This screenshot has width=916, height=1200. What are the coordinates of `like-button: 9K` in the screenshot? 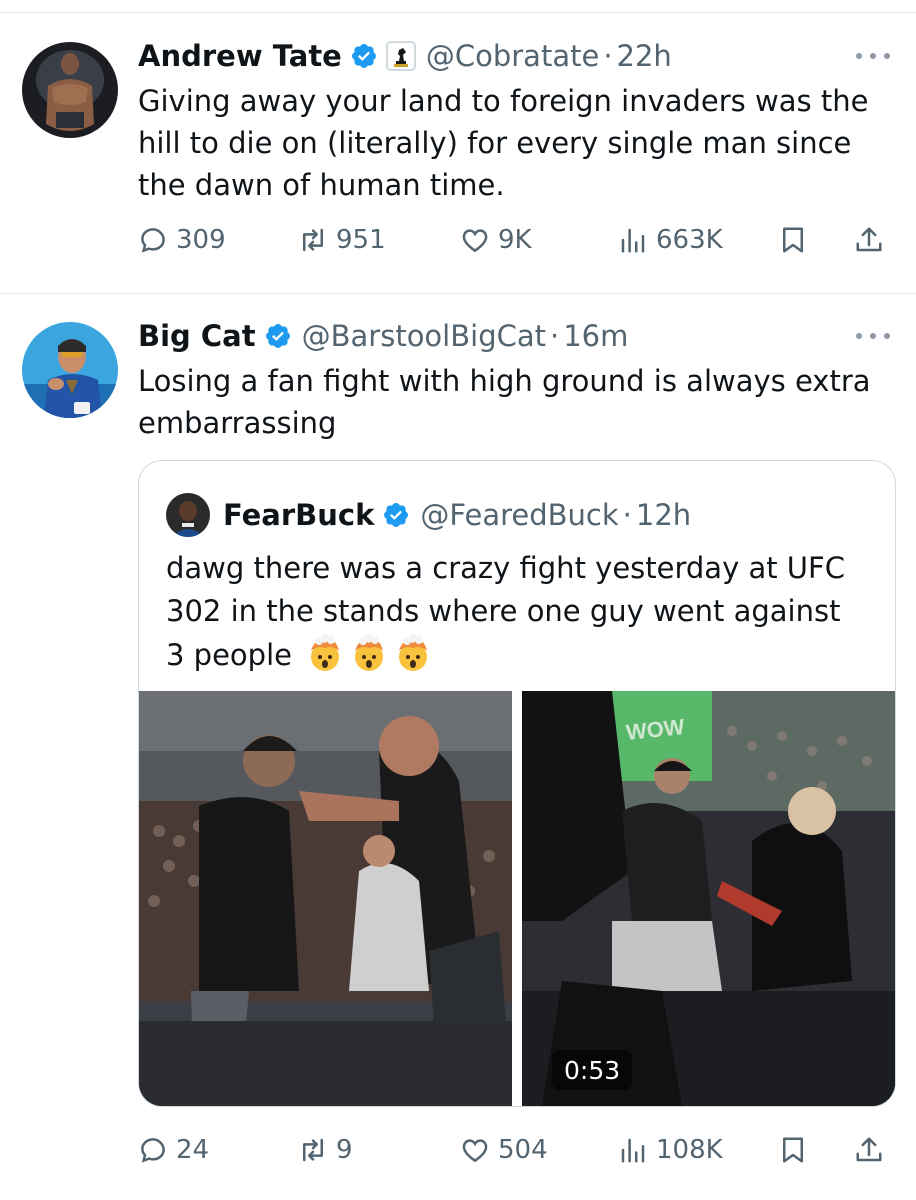 It's located at (496, 240).